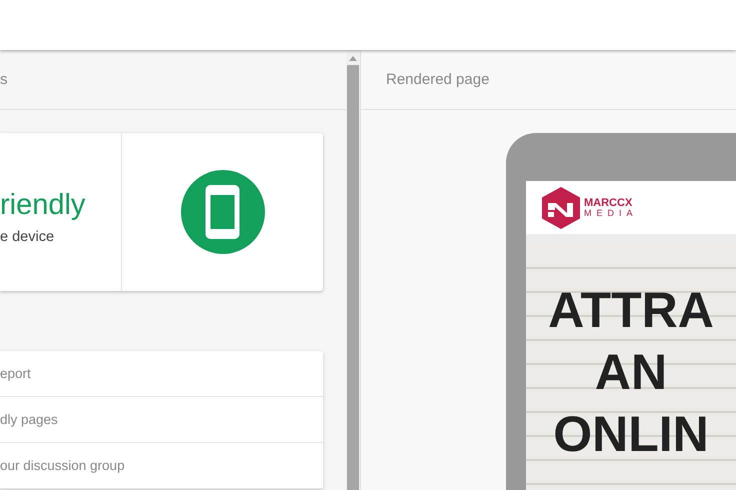  I want to click on result-title: riendly, so click(43, 205).